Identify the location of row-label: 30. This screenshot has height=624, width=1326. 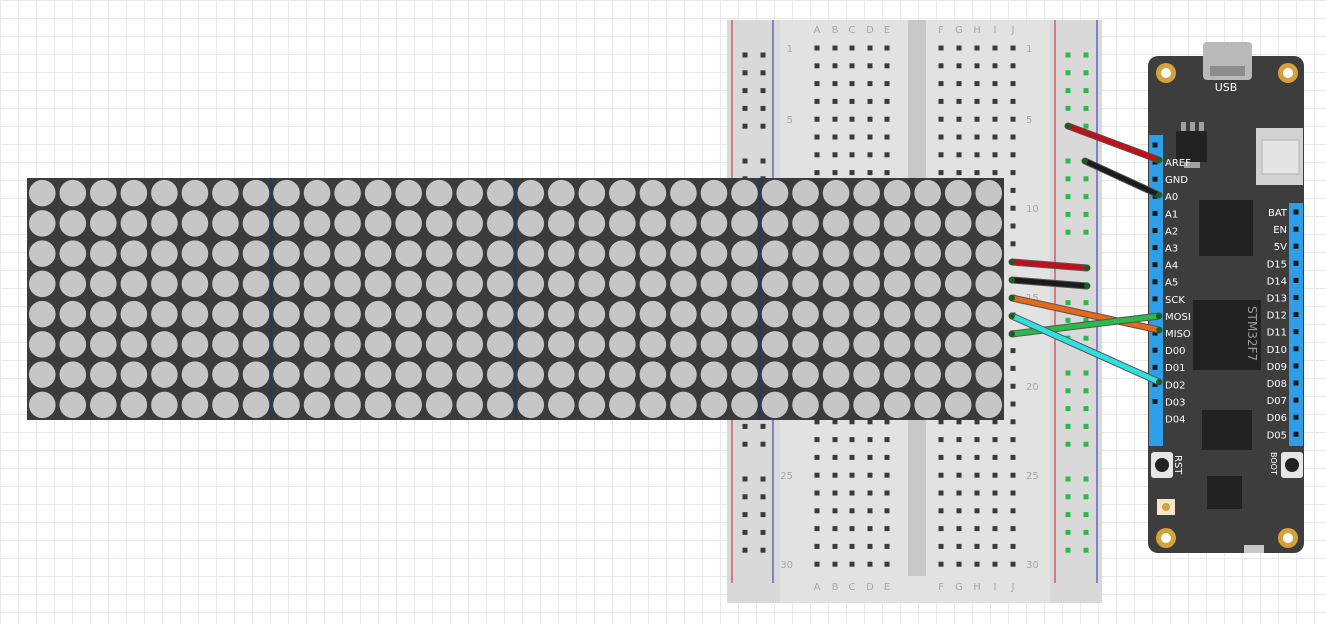
(1032, 565).